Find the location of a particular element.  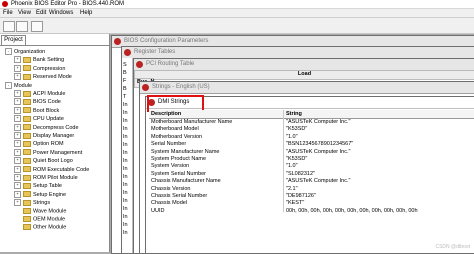

tree-item: + Power Management is located at coordinates (48, 152).